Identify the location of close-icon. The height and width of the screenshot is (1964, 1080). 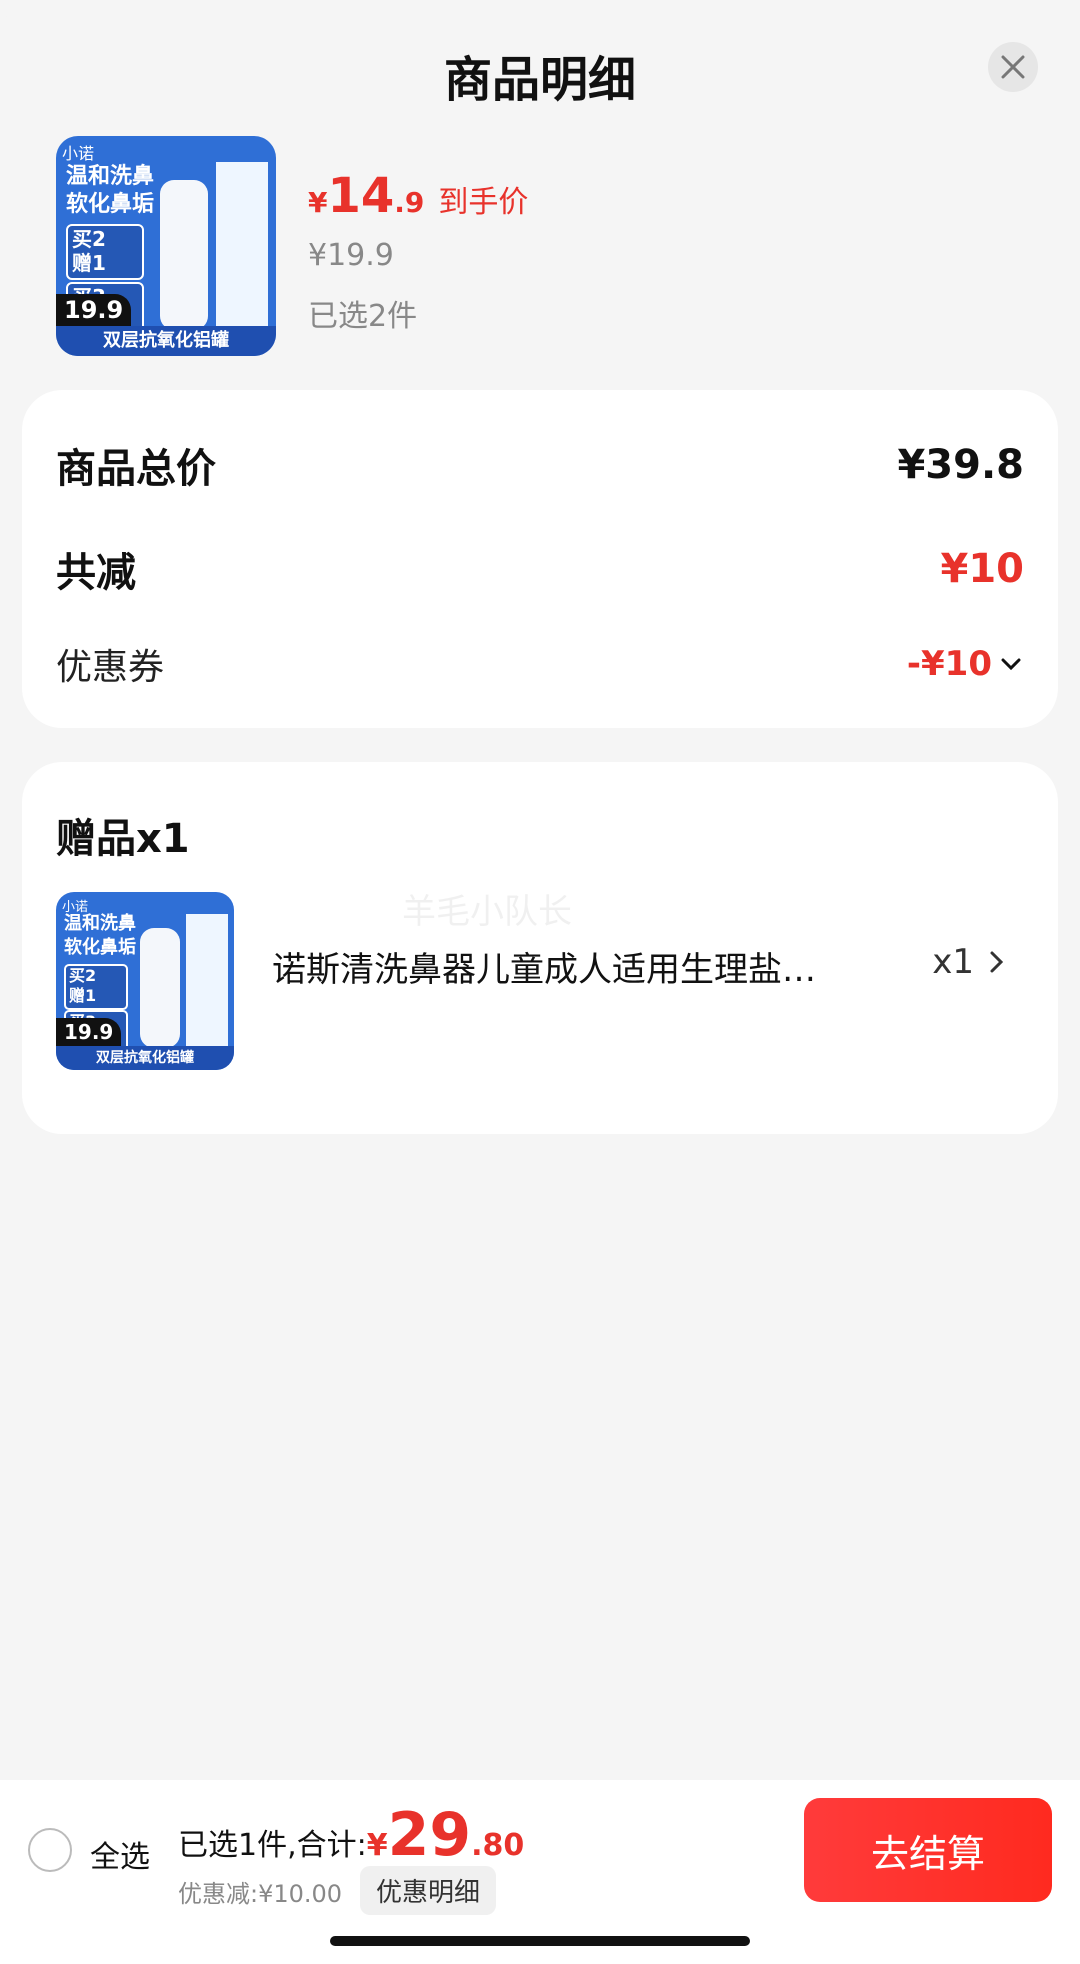
(1013, 67).